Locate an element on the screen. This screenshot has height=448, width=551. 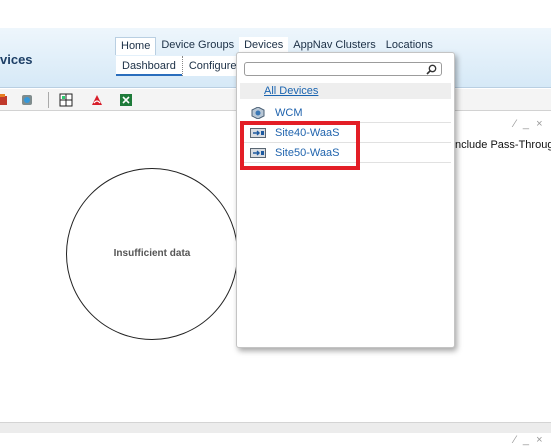
device-search-input is located at coordinates (330, 69).